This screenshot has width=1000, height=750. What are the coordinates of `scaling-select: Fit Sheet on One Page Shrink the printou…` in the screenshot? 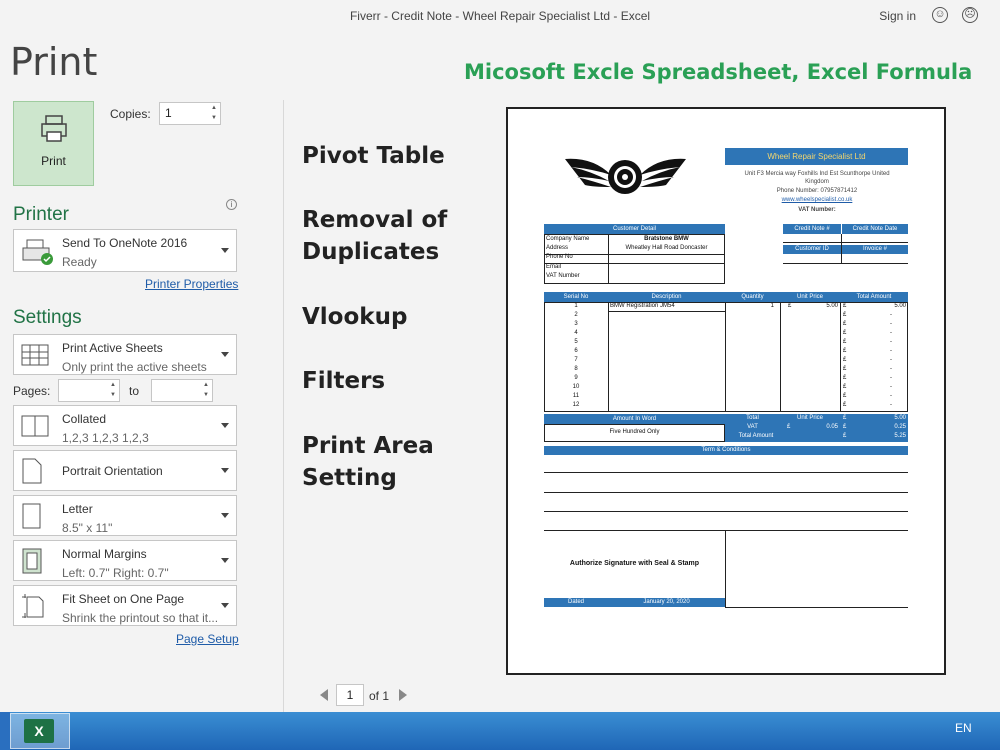 It's located at (125, 605).